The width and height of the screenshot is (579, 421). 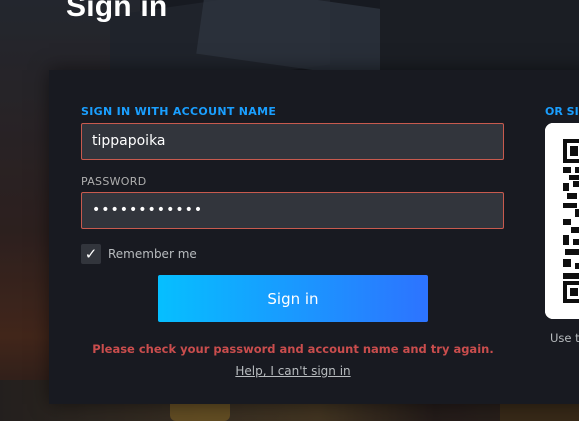 I want to click on checkmark-icon: ✓, so click(x=91, y=253).